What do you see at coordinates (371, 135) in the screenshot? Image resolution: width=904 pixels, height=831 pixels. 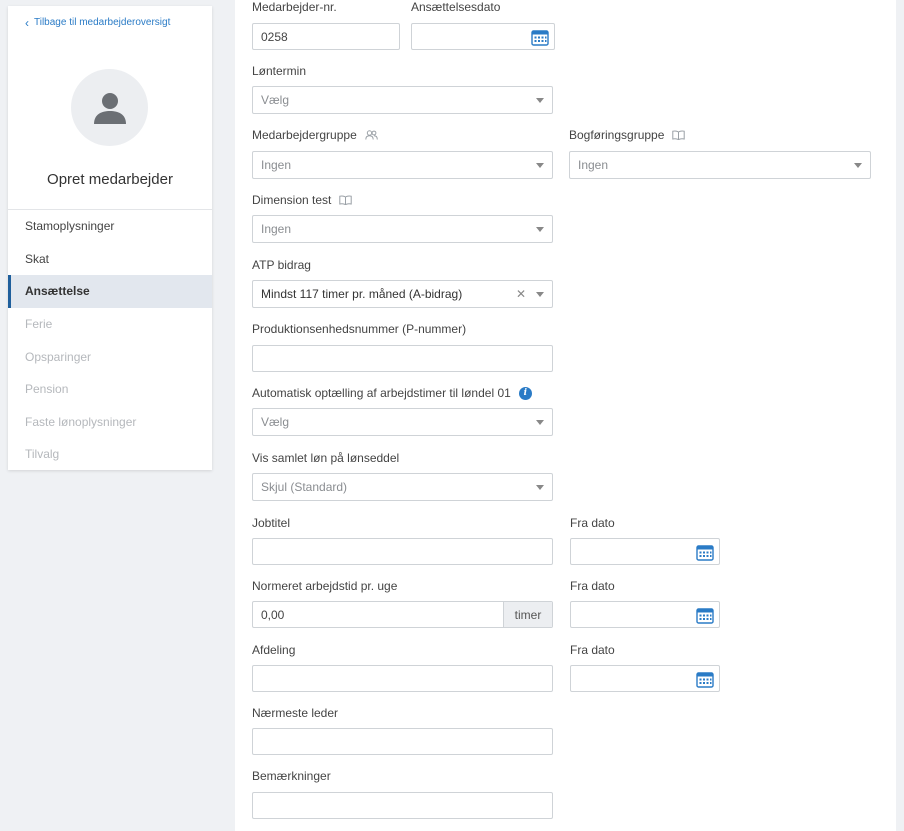 I see `users-icon` at bounding box center [371, 135].